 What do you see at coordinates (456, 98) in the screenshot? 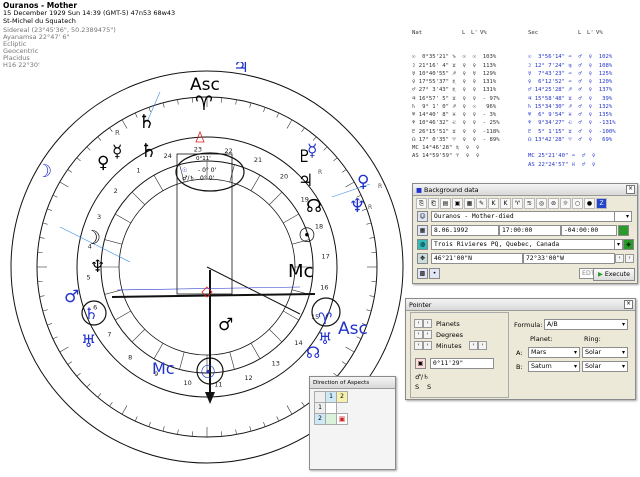
I see `table-row: ♃ 16°57' 5" ♊ ♀ ♀ - 97%` at bounding box center [456, 98].